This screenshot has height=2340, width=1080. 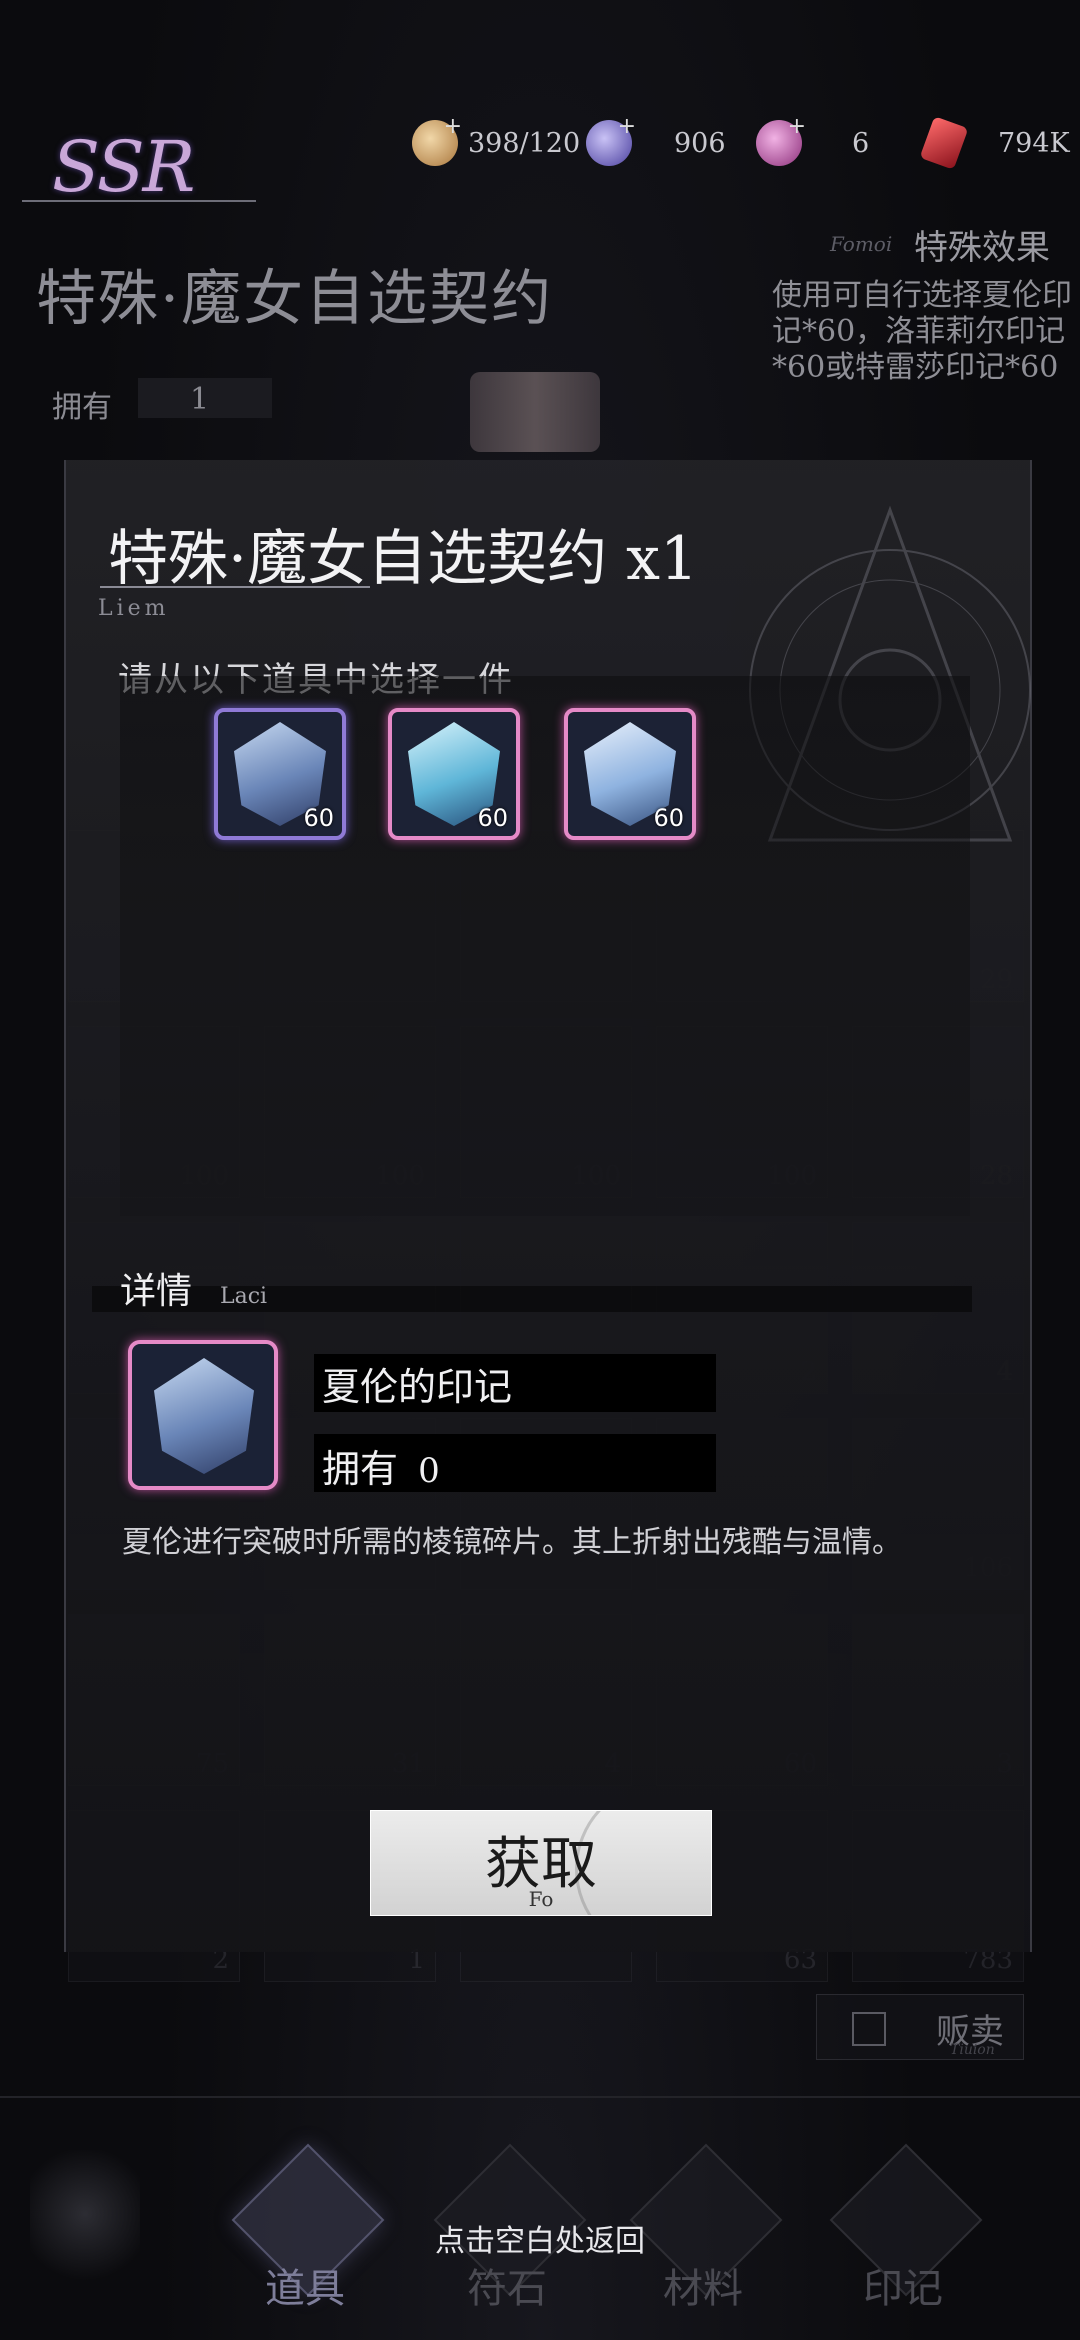 What do you see at coordinates (524, 143) in the screenshot?
I see `resource-value: 398/120` at bounding box center [524, 143].